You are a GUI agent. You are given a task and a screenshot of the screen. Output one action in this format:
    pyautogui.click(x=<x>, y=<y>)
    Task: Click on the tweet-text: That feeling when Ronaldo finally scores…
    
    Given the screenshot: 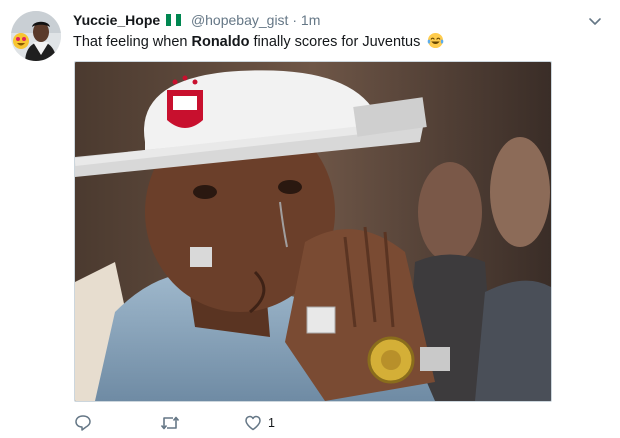 What is the action you would take?
    pyautogui.click(x=258, y=41)
    